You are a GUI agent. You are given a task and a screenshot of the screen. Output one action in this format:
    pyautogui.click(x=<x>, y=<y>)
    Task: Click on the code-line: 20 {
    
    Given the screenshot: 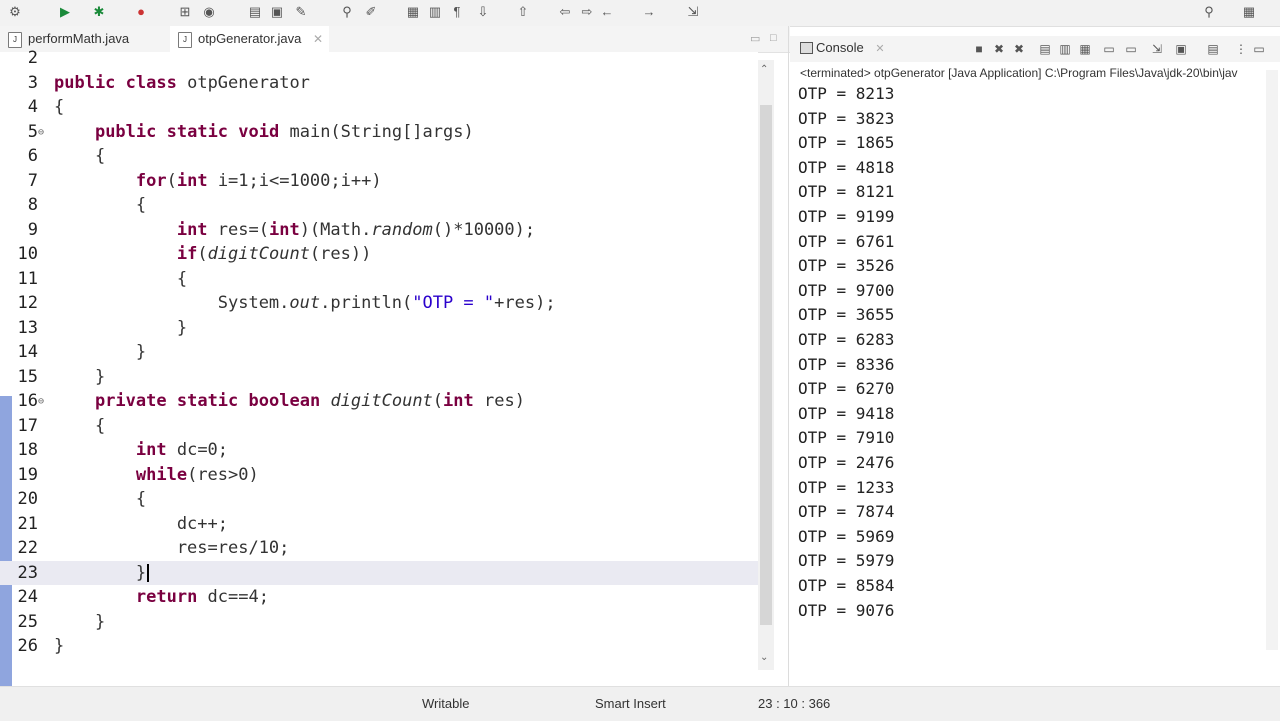 What is the action you would take?
    pyautogui.click(x=379, y=499)
    